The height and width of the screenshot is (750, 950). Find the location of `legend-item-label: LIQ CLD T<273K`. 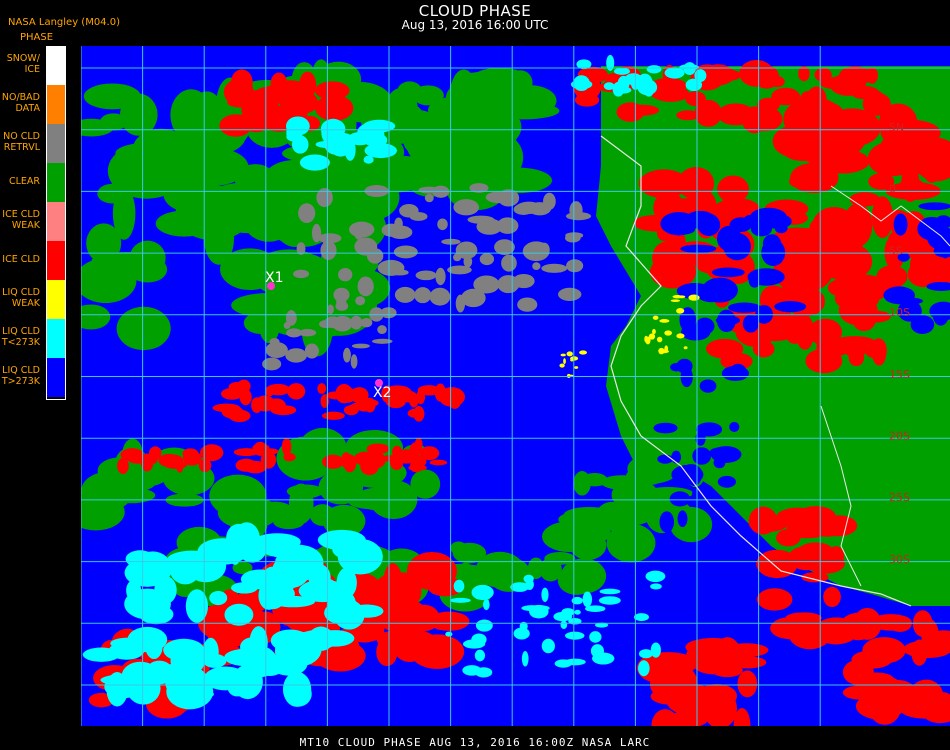

legend-item-label: LIQ CLD T<273K is located at coordinates (20, 337).